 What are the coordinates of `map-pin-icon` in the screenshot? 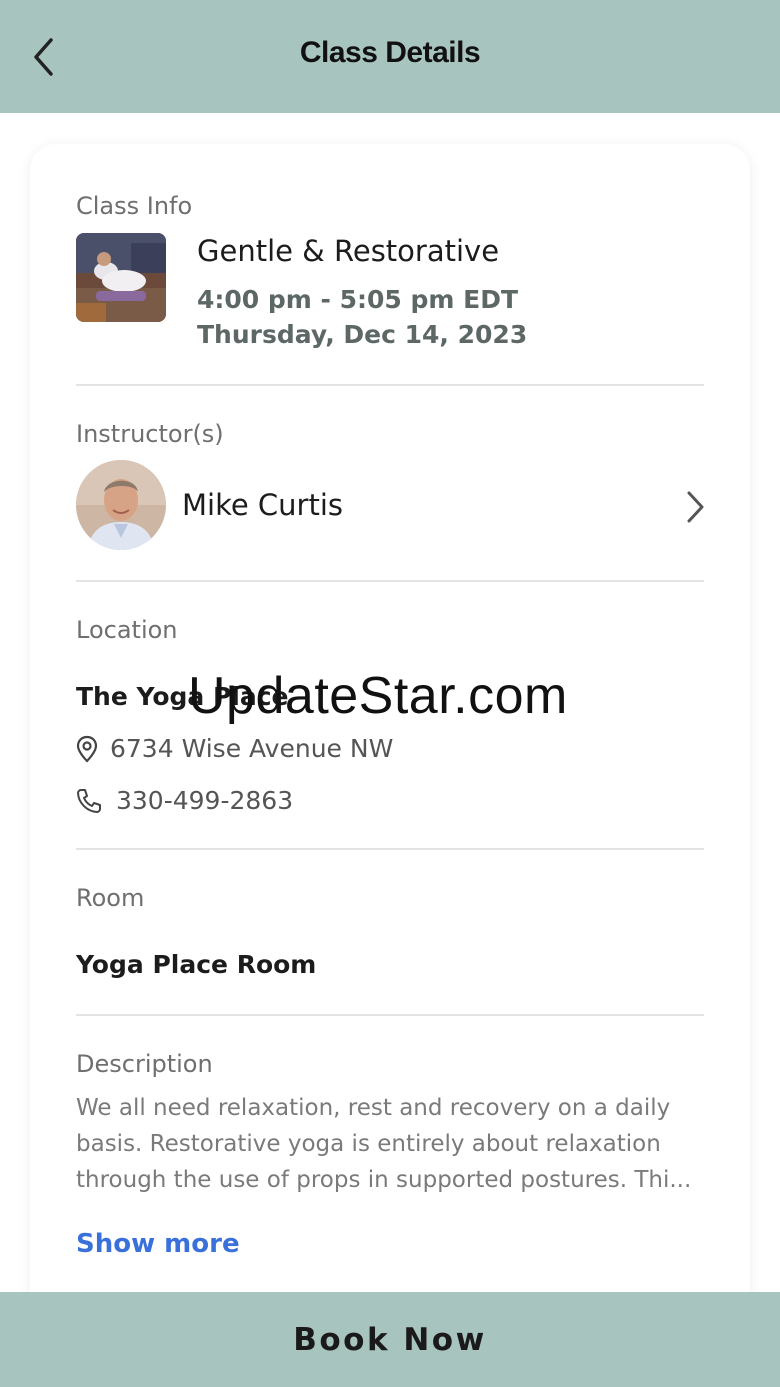 It's located at (87, 749).